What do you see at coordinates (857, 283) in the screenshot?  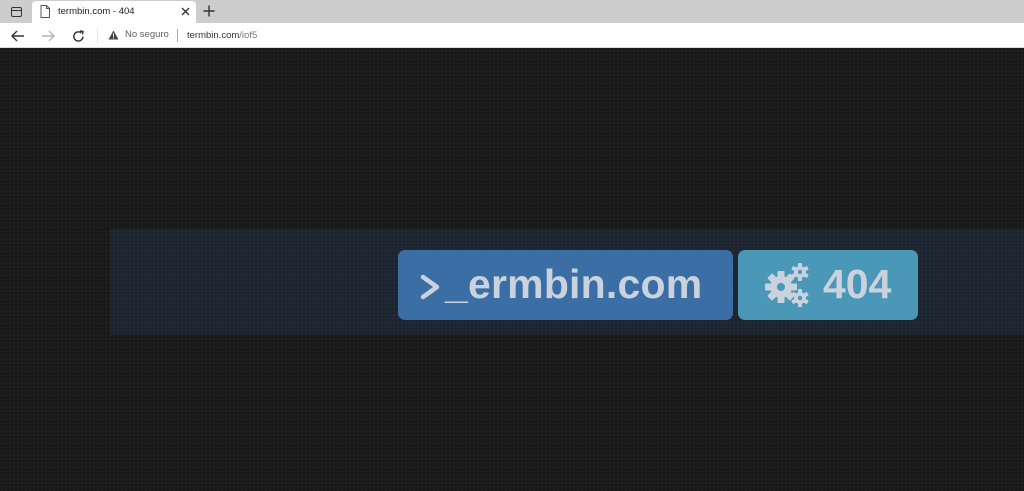 I see `error-code: 404` at bounding box center [857, 283].